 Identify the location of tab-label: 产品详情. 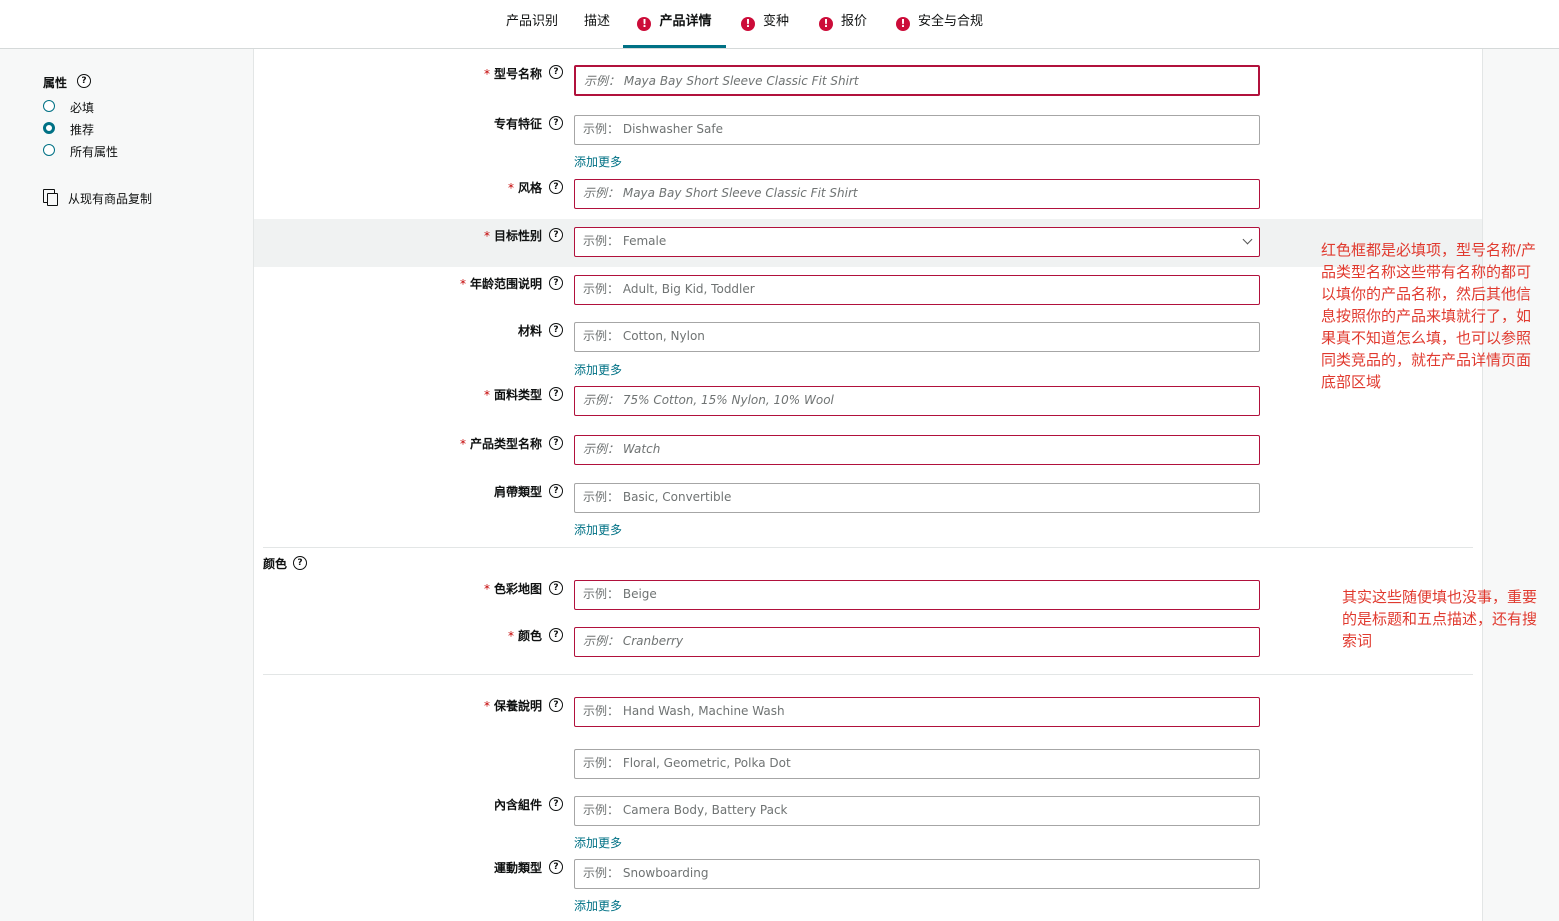
(685, 21).